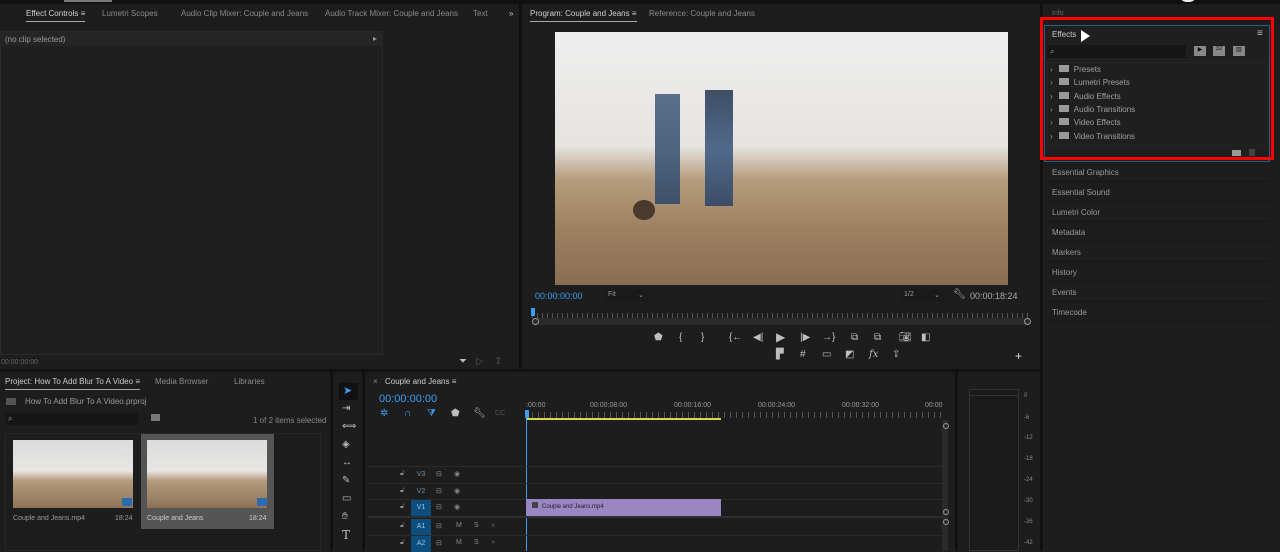 This screenshot has height=552, width=1280. What do you see at coordinates (500, 414) in the screenshot?
I see `captions-icon: CC` at bounding box center [500, 414].